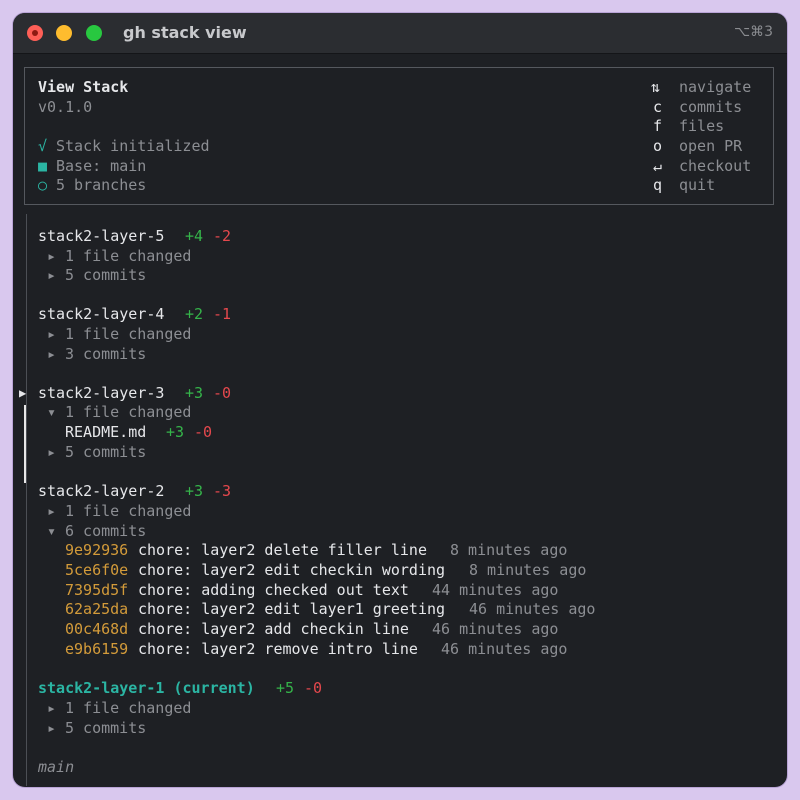 This screenshot has height=800, width=800. What do you see at coordinates (105, 354) in the screenshot?
I see `commits-count: 3 commits` at bounding box center [105, 354].